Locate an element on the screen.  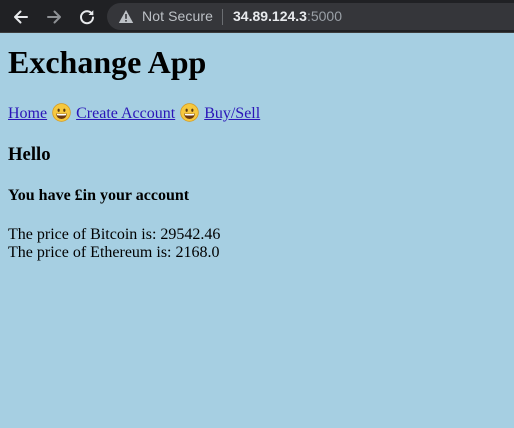
reload-icon is located at coordinates (87, 17).